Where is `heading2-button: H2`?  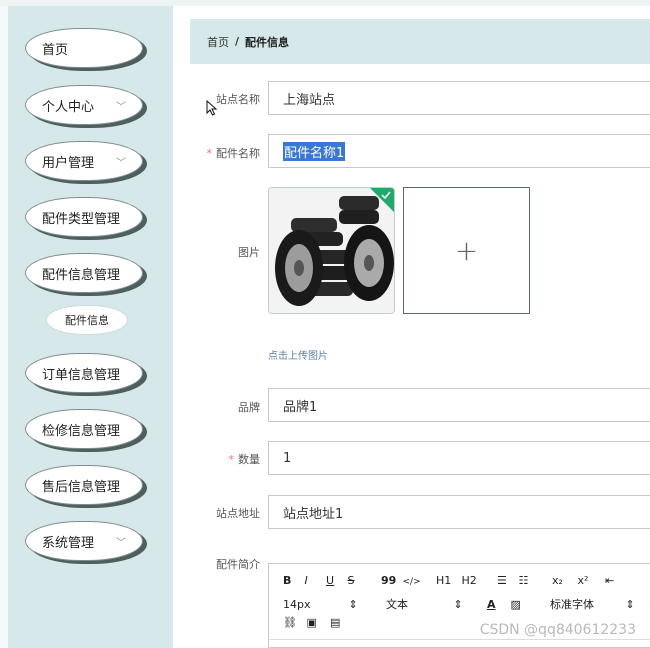 heading2-button: H2 is located at coordinates (478, 580).